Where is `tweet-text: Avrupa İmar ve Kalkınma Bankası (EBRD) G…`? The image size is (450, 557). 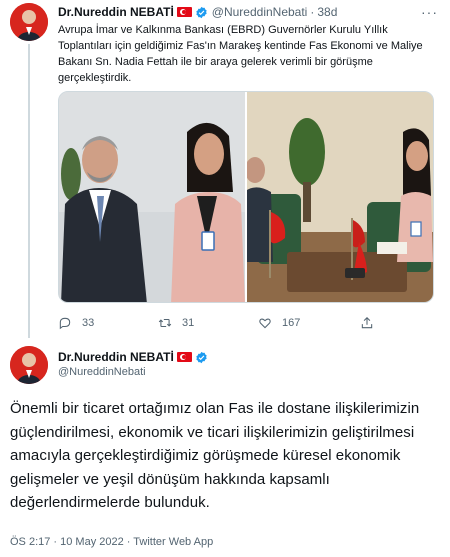 tweet-text: Avrupa İmar ve Kalkınma Bankası (EBRD) G… is located at coordinates (240, 54).